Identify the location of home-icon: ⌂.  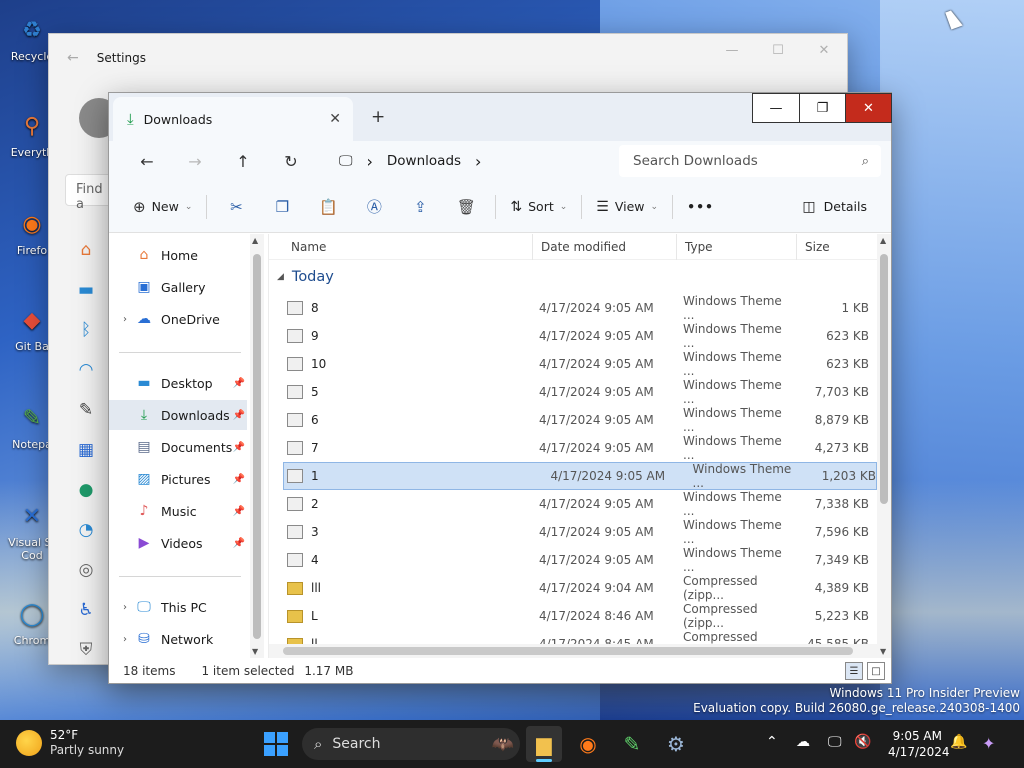
(86, 250).